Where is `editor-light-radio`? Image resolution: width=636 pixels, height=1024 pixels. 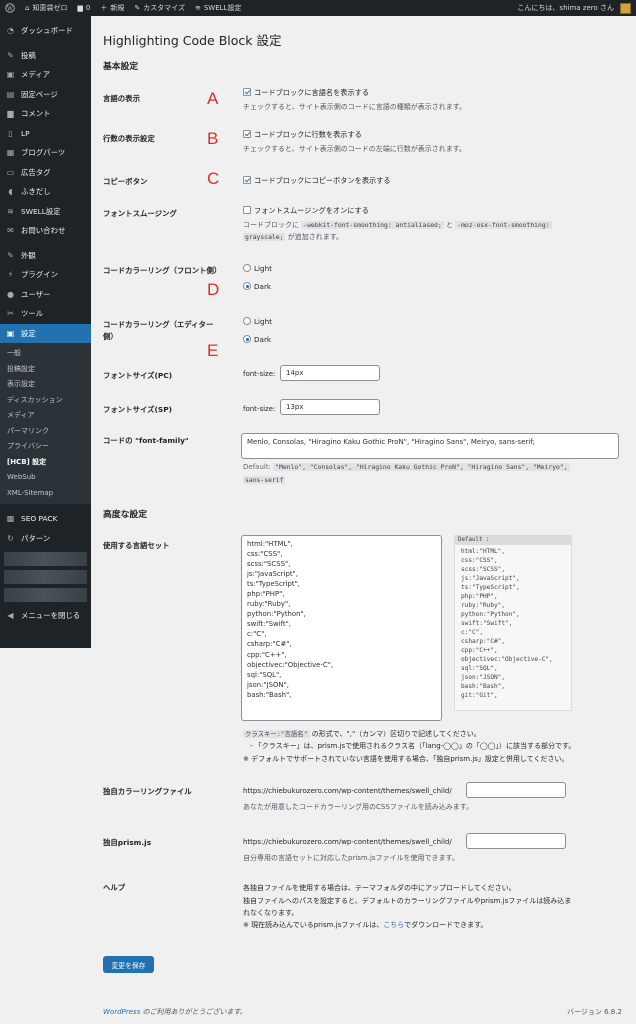
editor-light-radio is located at coordinates (247, 321).